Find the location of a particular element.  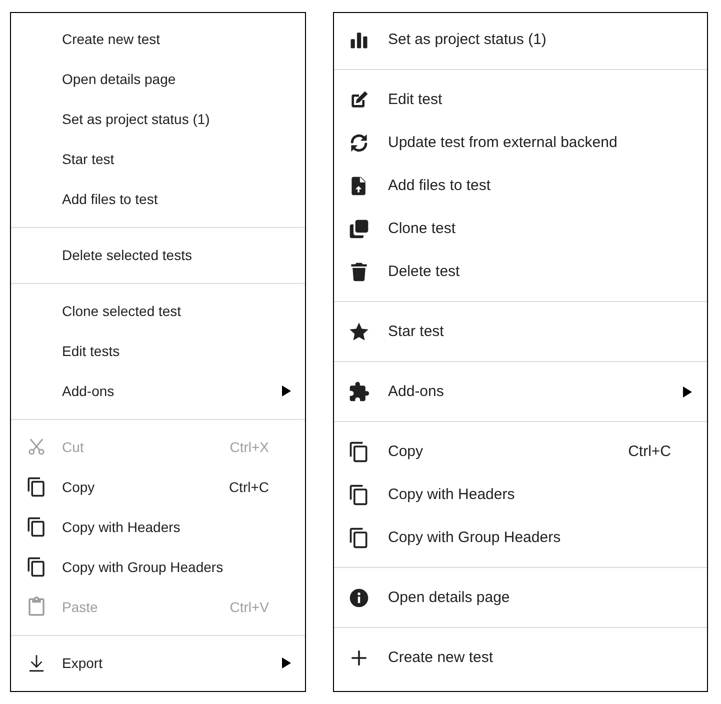

info-icon is located at coordinates (359, 597).